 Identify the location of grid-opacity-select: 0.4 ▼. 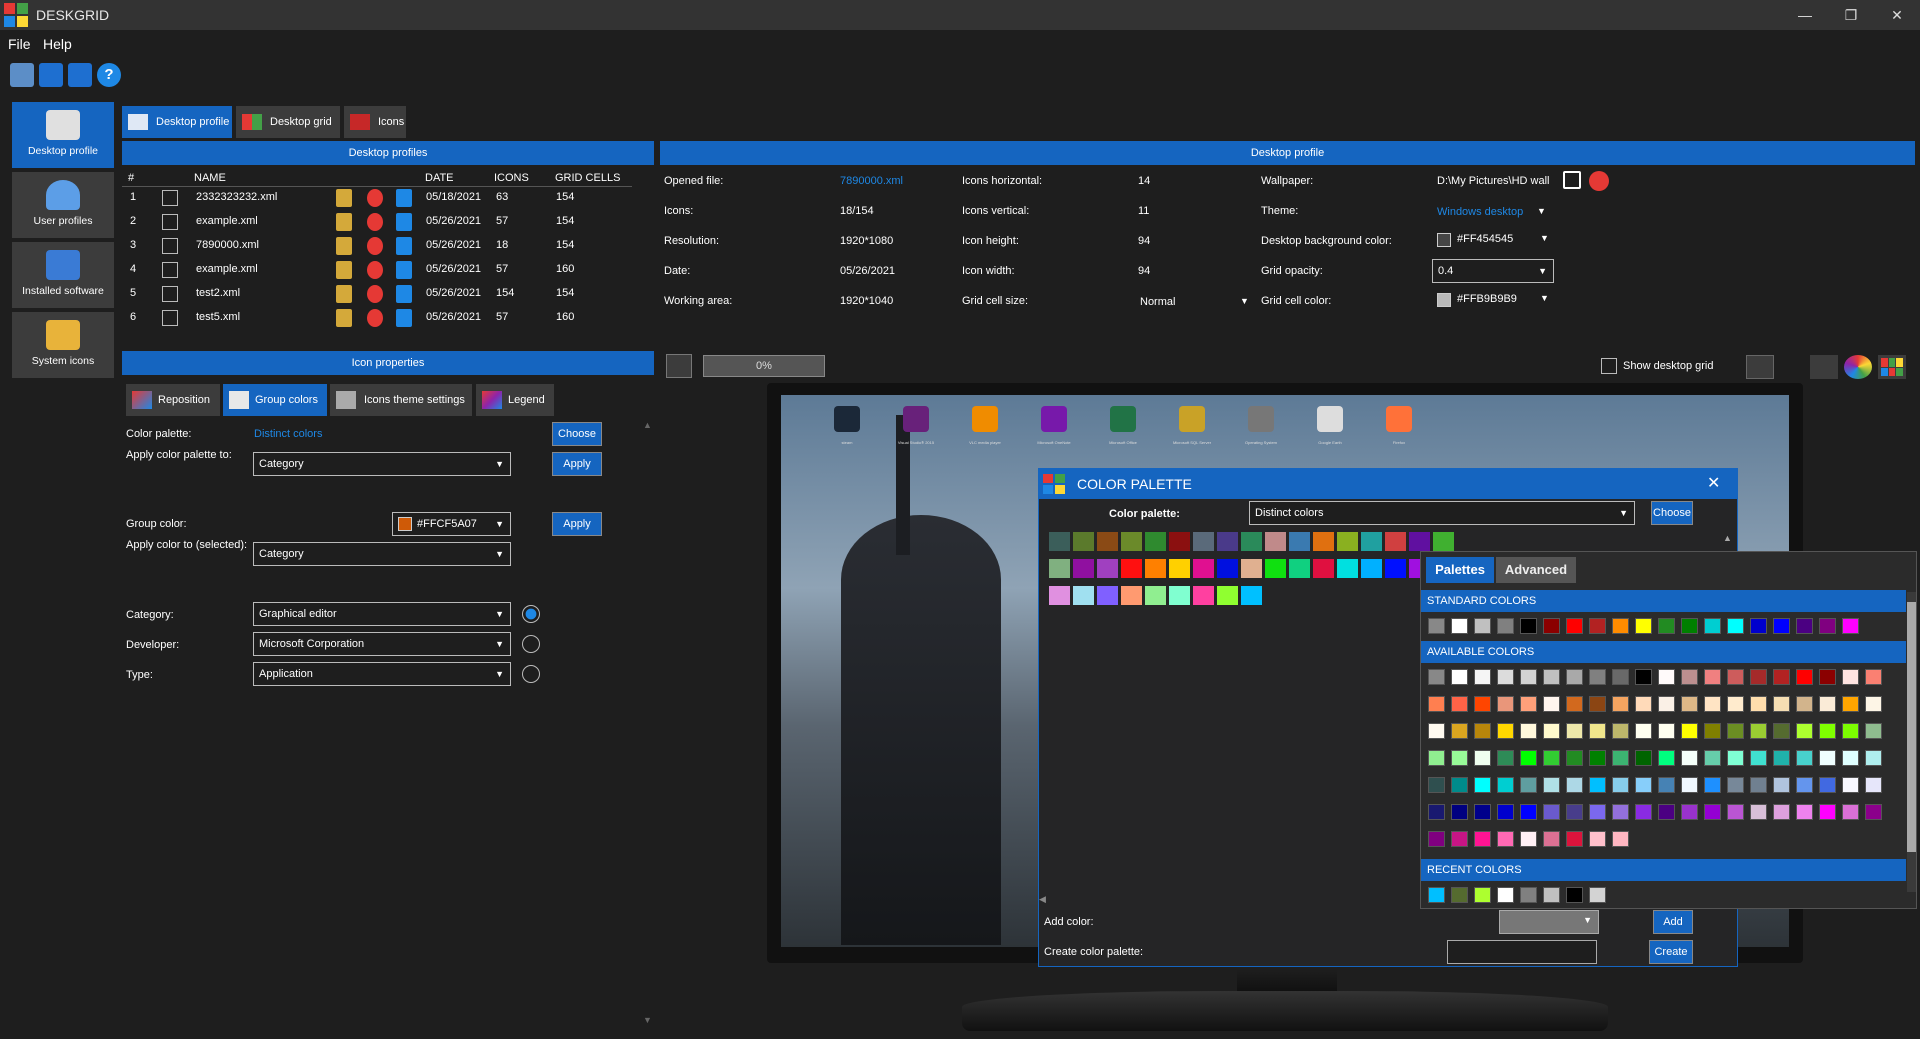
(1493, 271).